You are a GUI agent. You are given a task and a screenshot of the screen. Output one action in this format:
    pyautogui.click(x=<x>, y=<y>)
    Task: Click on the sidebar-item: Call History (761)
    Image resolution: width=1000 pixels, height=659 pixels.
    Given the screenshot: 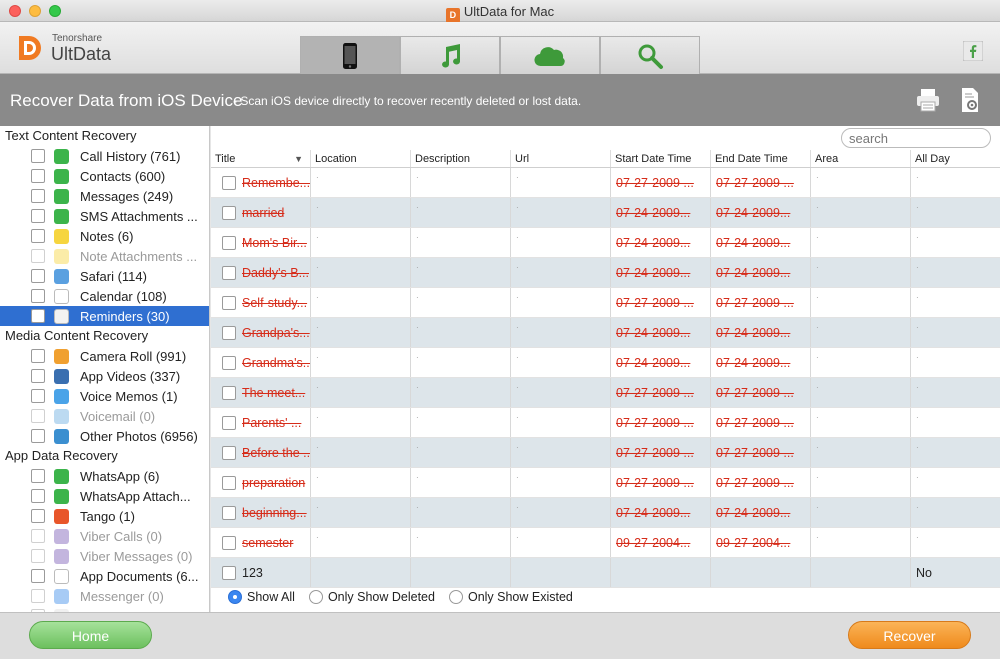 What is the action you would take?
    pyautogui.click(x=104, y=156)
    